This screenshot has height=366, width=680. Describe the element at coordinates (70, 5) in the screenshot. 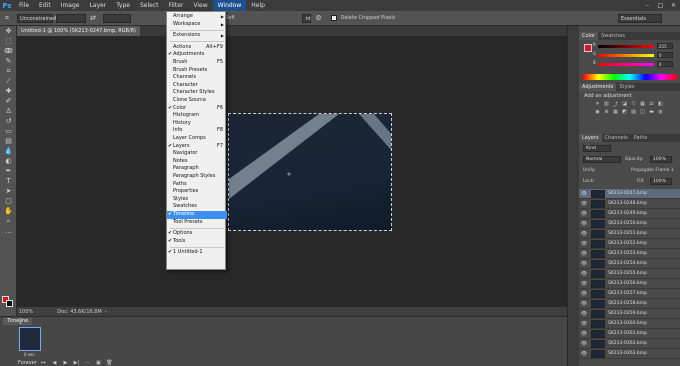

I see `menu-image: Image` at that location.